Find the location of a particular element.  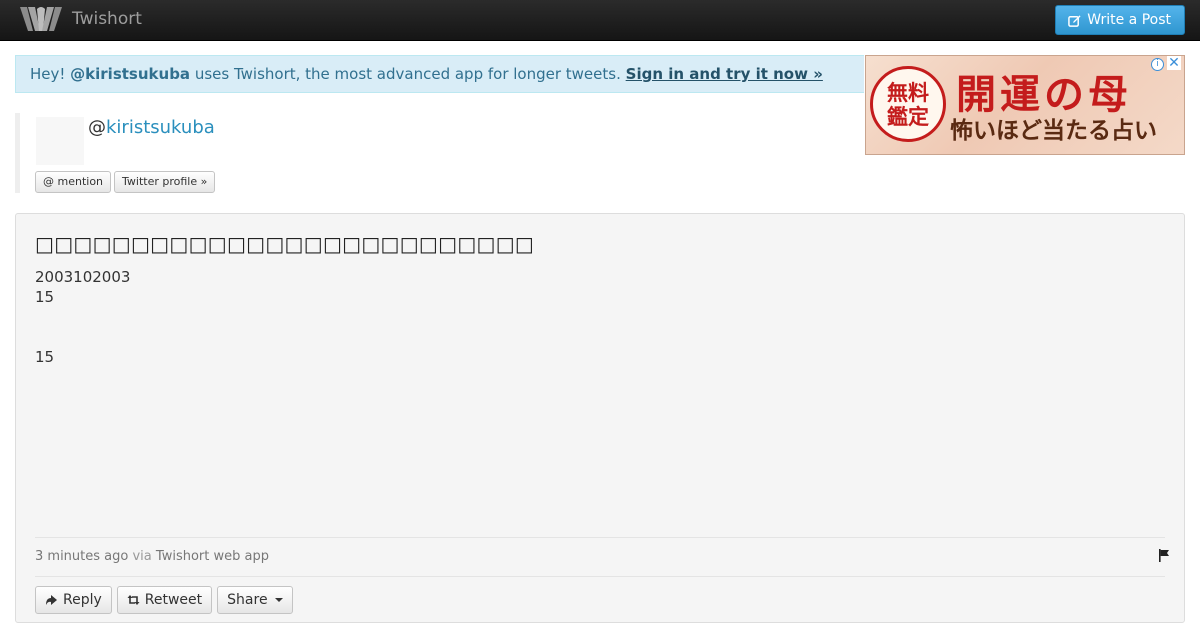

alert-username: @kiristsukuba is located at coordinates (130, 74).